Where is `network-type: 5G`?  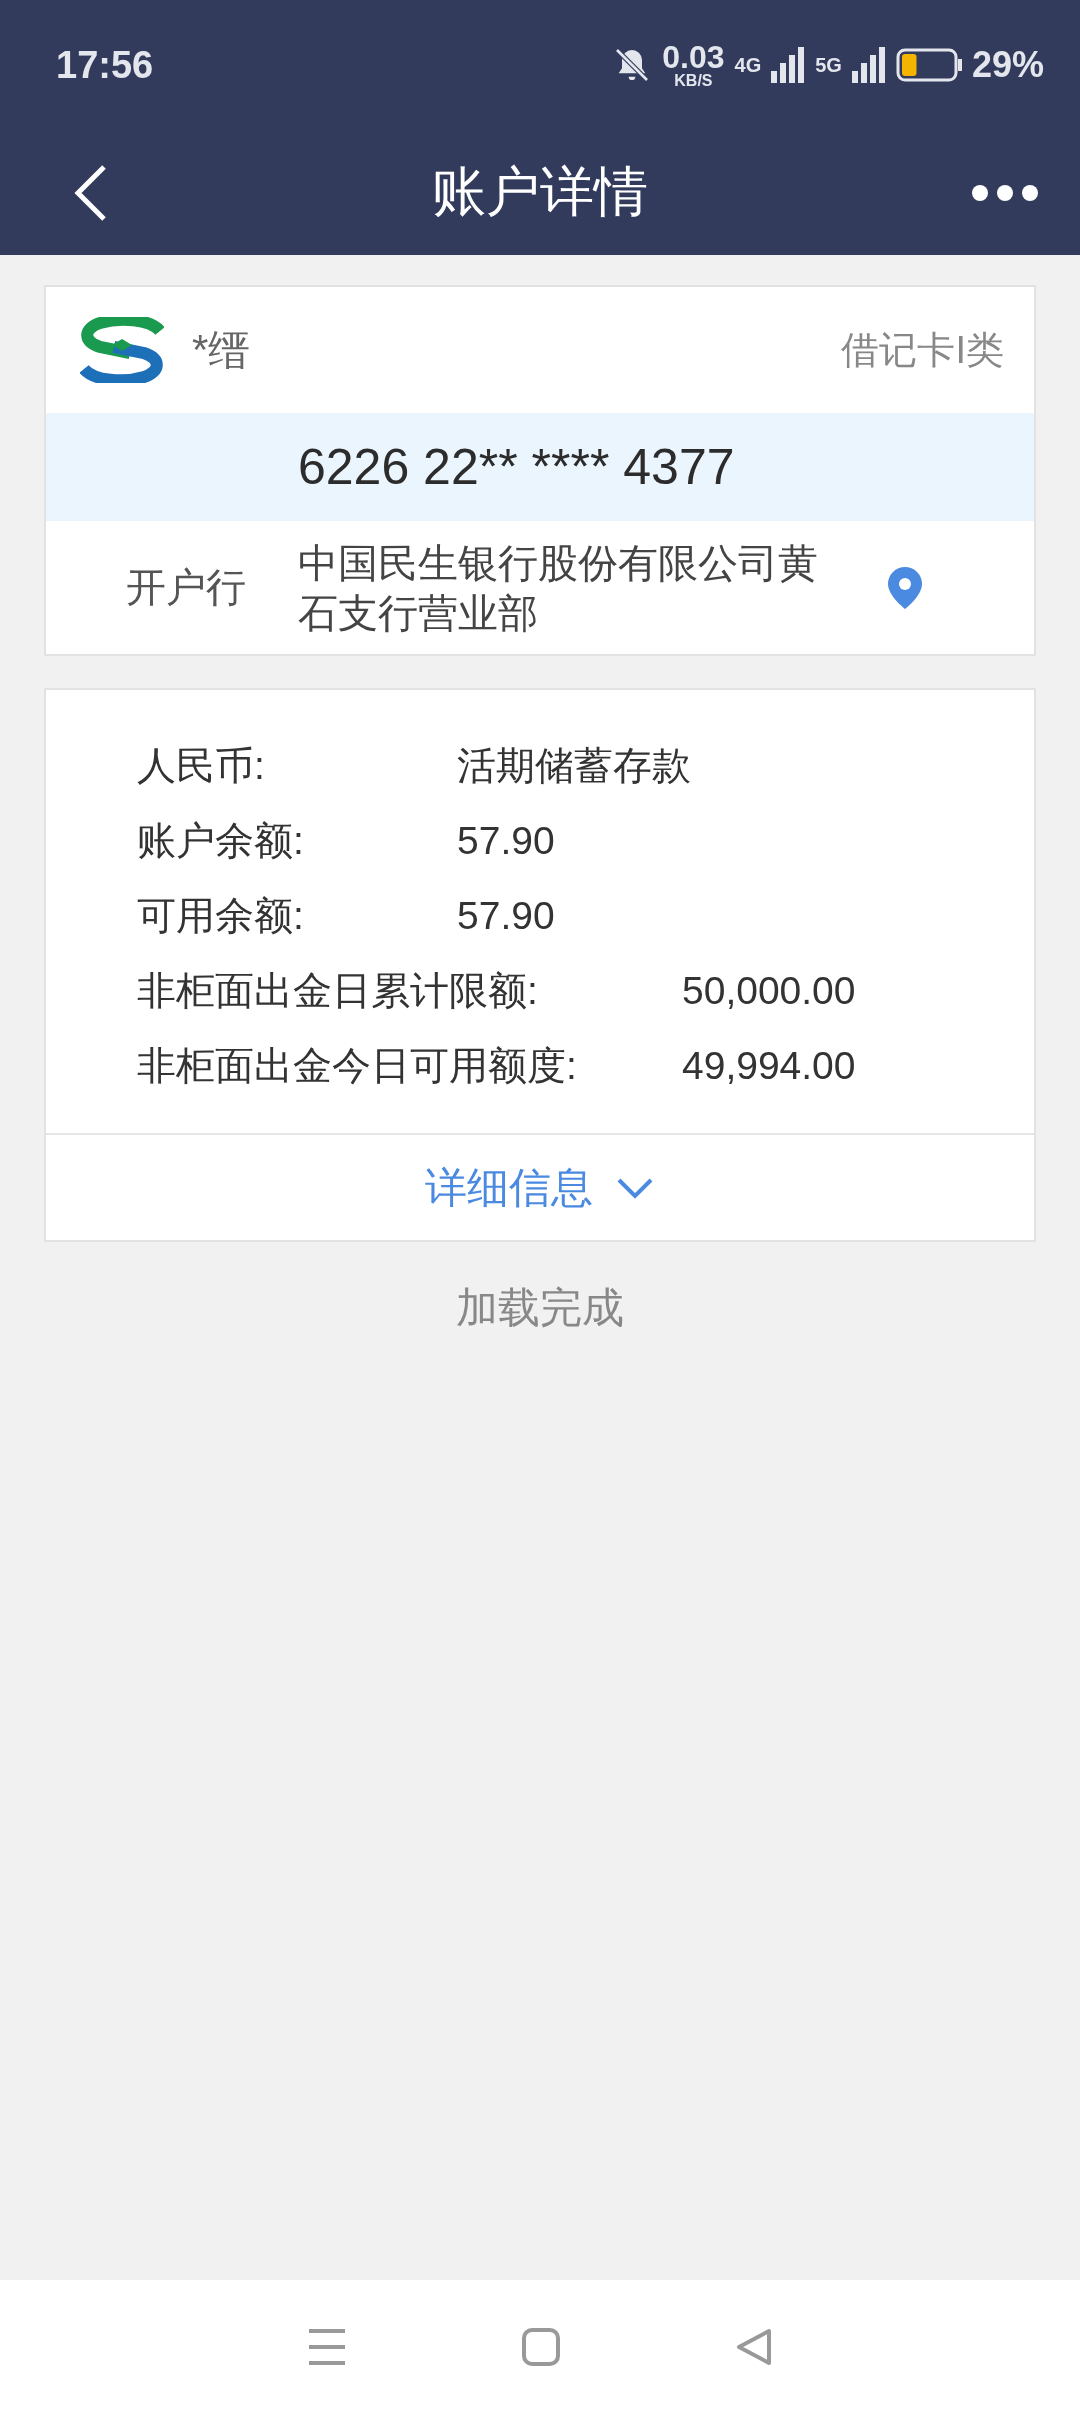
network-type: 5G is located at coordinates (828, 65).